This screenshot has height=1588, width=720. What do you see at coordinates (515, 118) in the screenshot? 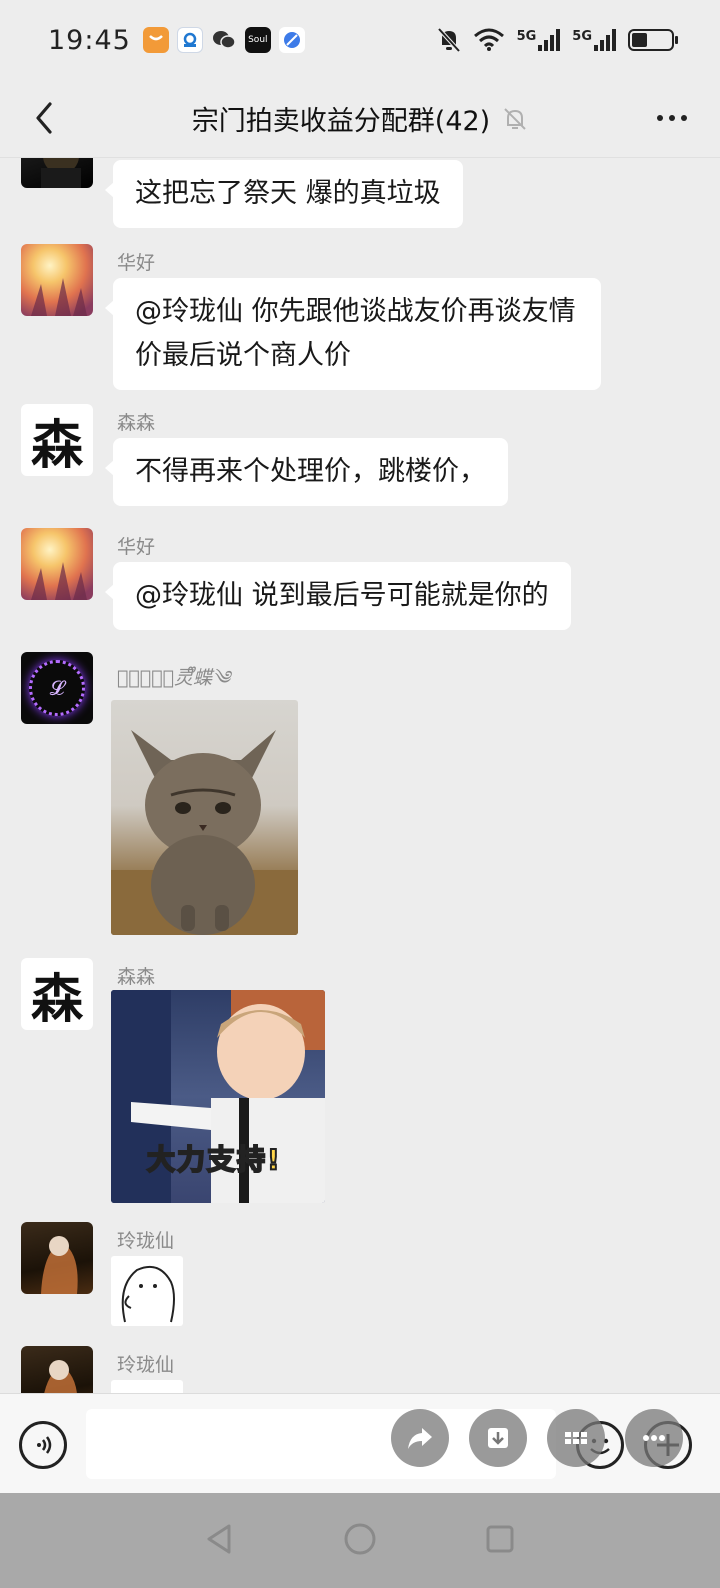
I see `muted-bell-icon` at bounding box center [515, 118].